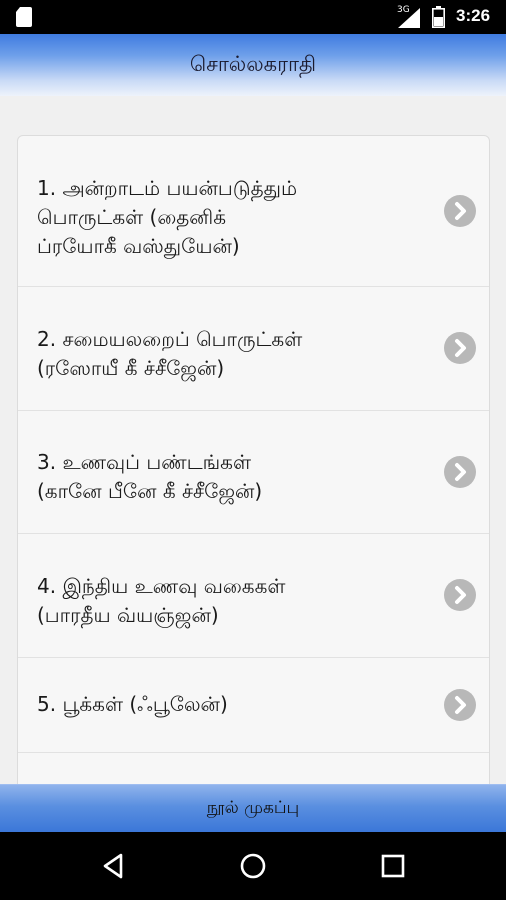 This screenshot has height=900, width=506. Describe the element at coordinates (24, 17) in the screenshot. I see `sd-card-icon` at that location.